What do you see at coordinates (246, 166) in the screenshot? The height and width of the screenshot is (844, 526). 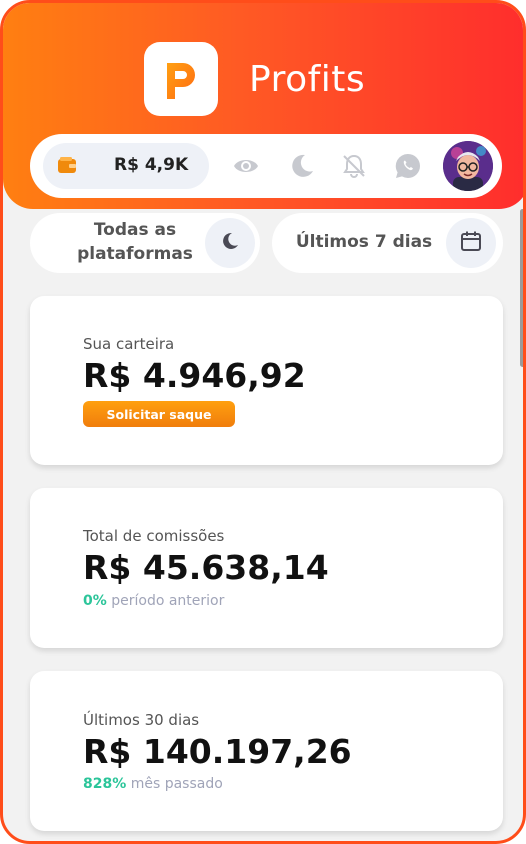 I see `eye-icon` at bounding box center [246, 166].